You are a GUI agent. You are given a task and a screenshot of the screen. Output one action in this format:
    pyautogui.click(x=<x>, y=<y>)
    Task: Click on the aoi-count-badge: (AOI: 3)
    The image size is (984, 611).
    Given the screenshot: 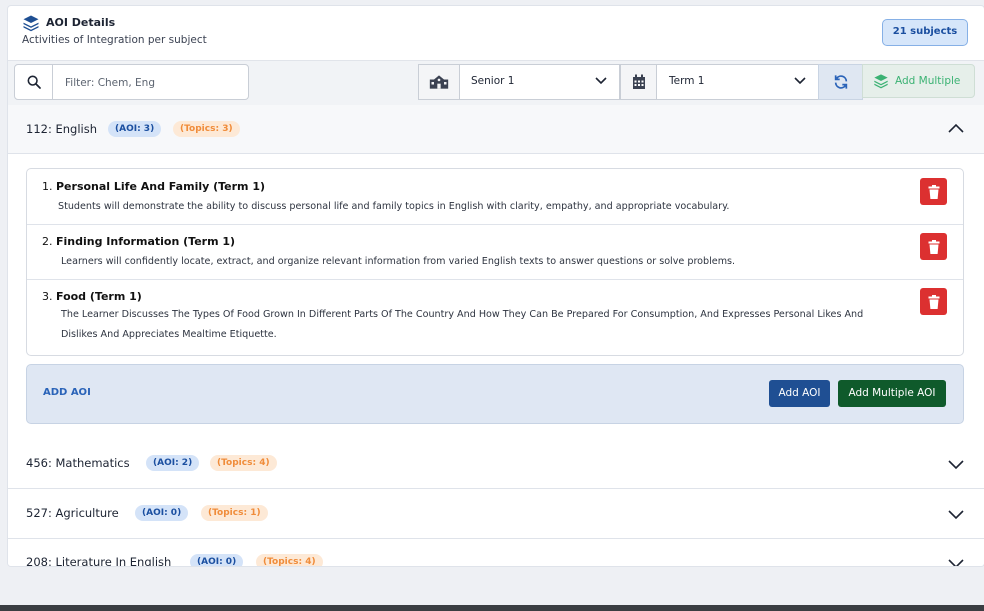 What is the action you would take?
    pyautogui.click(x=135, y=129)
    